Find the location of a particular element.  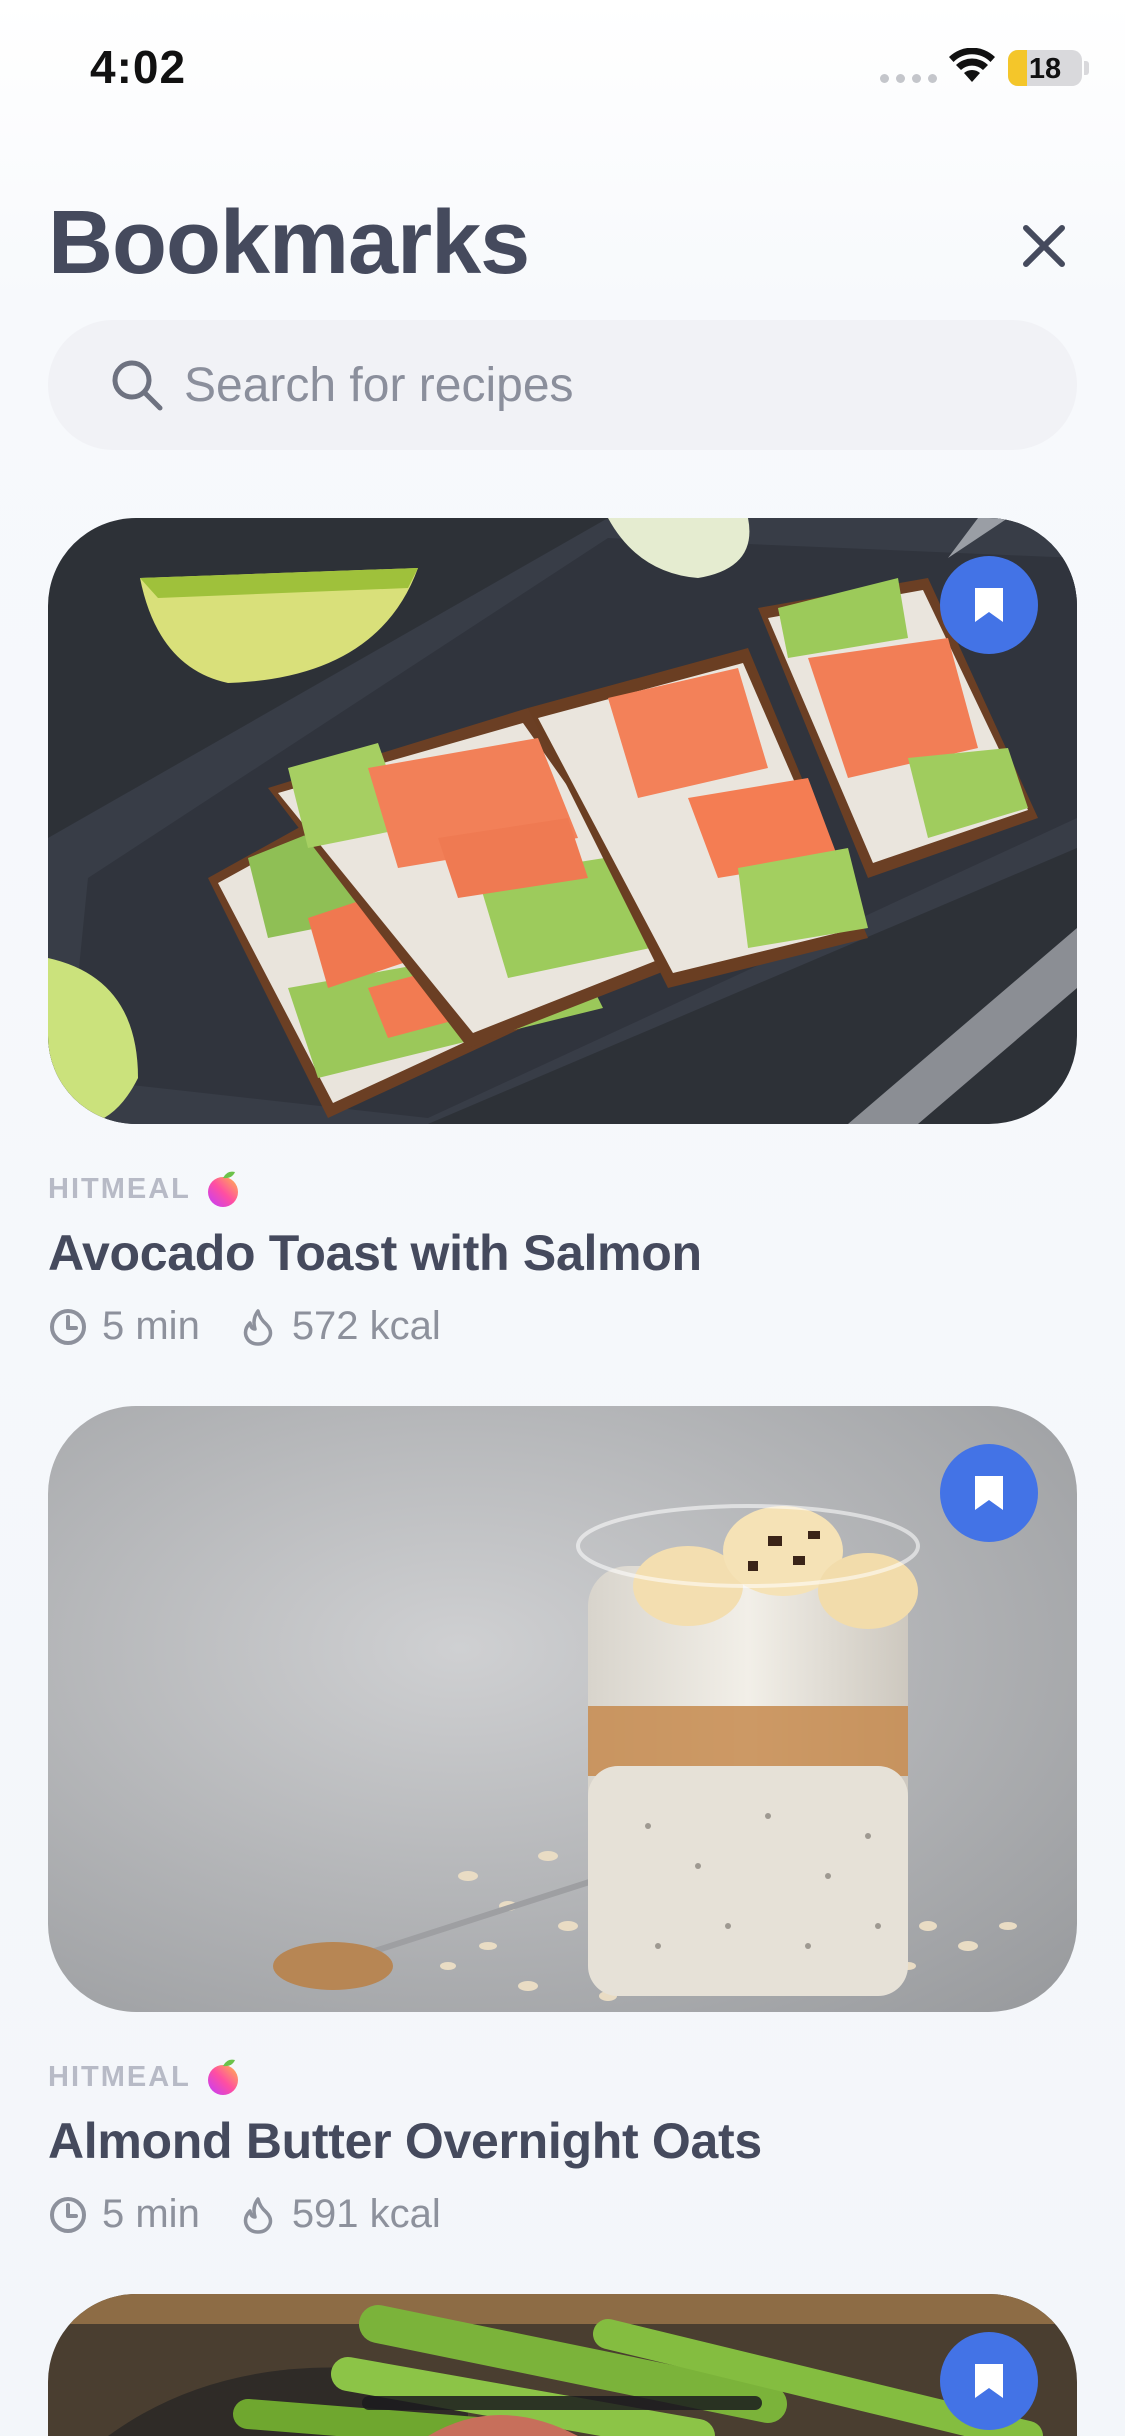

close-button is located at coordinates (1044, 246).